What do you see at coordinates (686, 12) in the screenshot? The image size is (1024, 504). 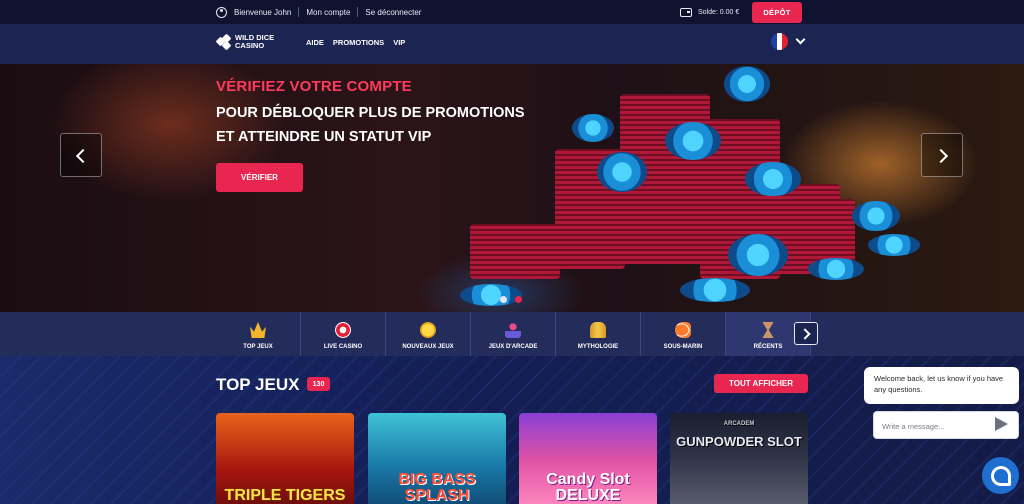 I see `wallet-icon` at bounding box center [686, 12].